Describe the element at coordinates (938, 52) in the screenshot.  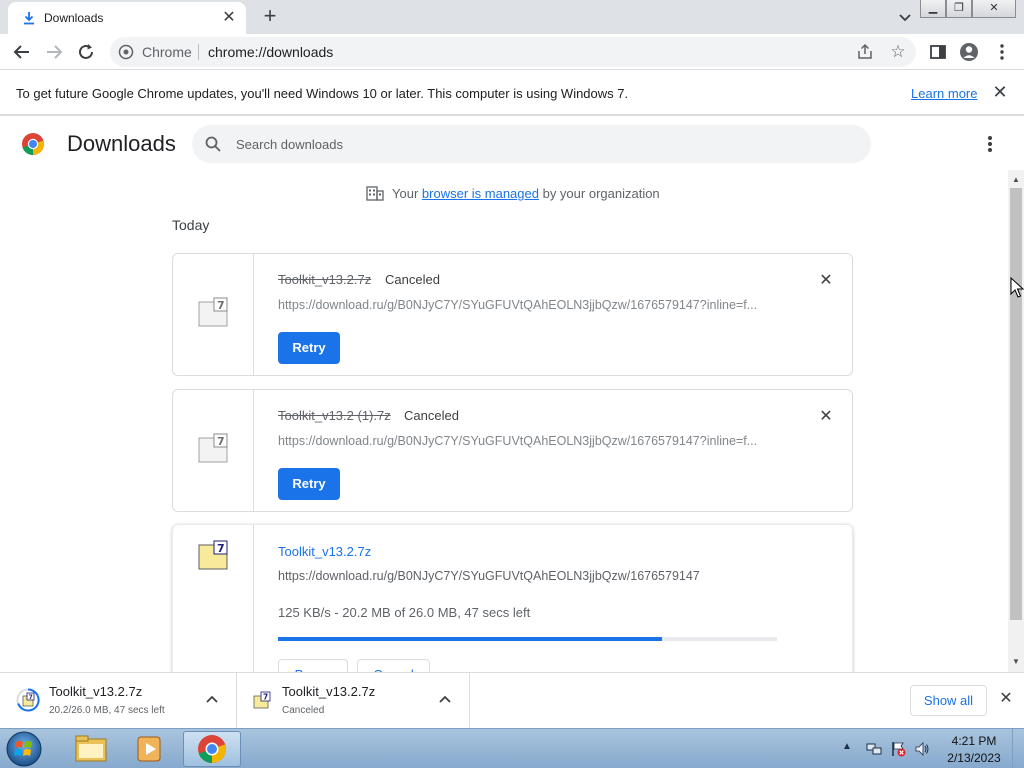
I see `side-panel-icon` at that location.